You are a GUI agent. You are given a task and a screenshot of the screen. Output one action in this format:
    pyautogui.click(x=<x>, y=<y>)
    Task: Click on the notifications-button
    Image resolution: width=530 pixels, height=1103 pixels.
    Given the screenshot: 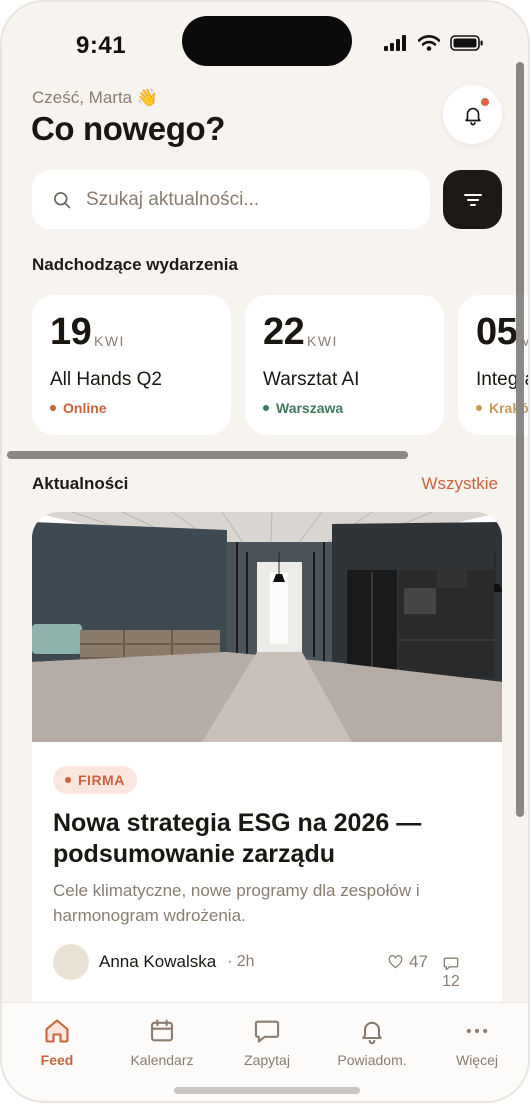 What is the action you would take?
    pyautogui.click(x=472, y=114)
    